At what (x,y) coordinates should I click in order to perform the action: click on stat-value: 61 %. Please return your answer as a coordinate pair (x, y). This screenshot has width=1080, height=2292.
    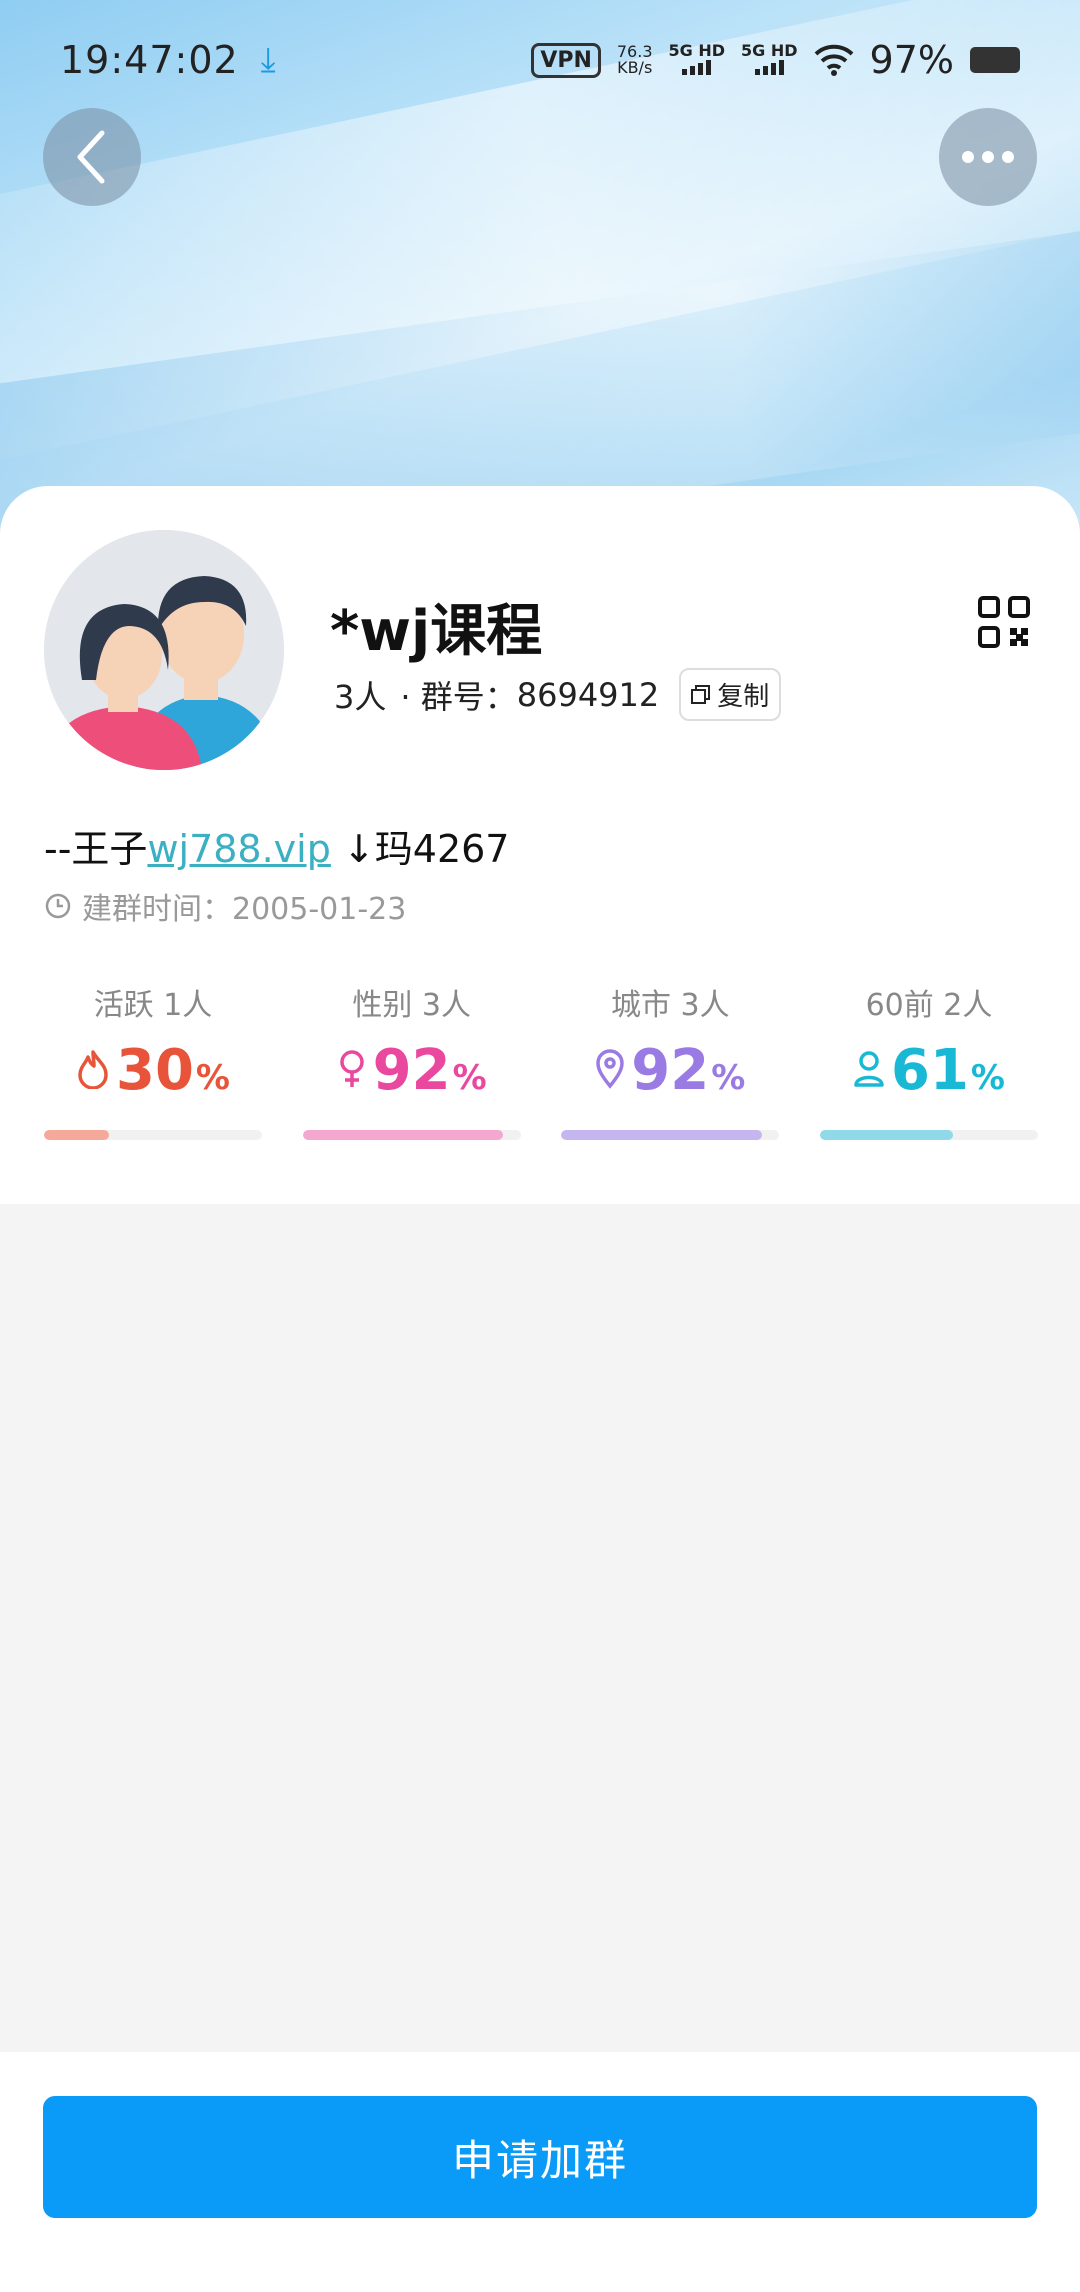
    Looking at the image, I should click on (929, 1073).